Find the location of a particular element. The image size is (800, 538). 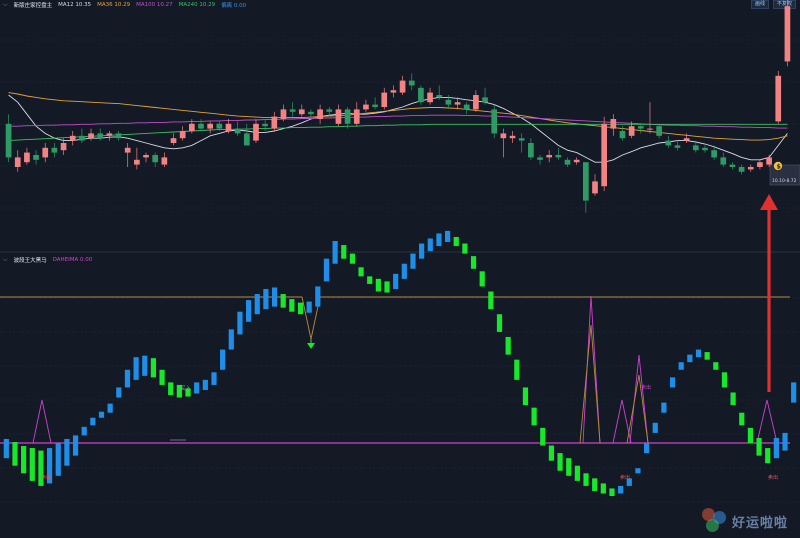

info-icon: $ is located at coordinates (778, 166).